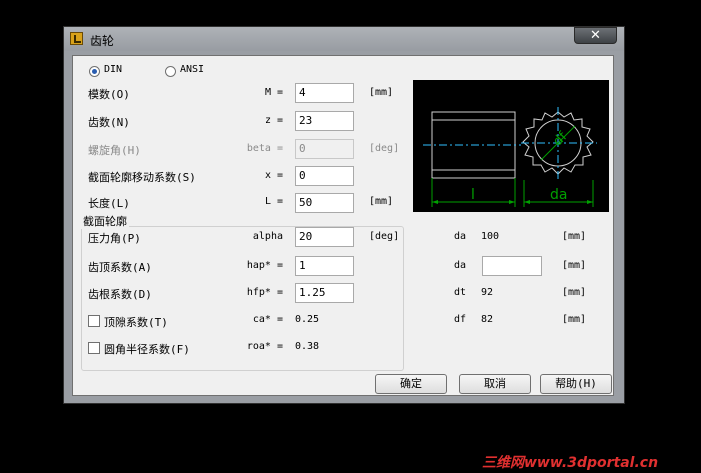 This screenshot has height=473, width=701. I want to click on module-label: 模数(O), so click(109, 94).